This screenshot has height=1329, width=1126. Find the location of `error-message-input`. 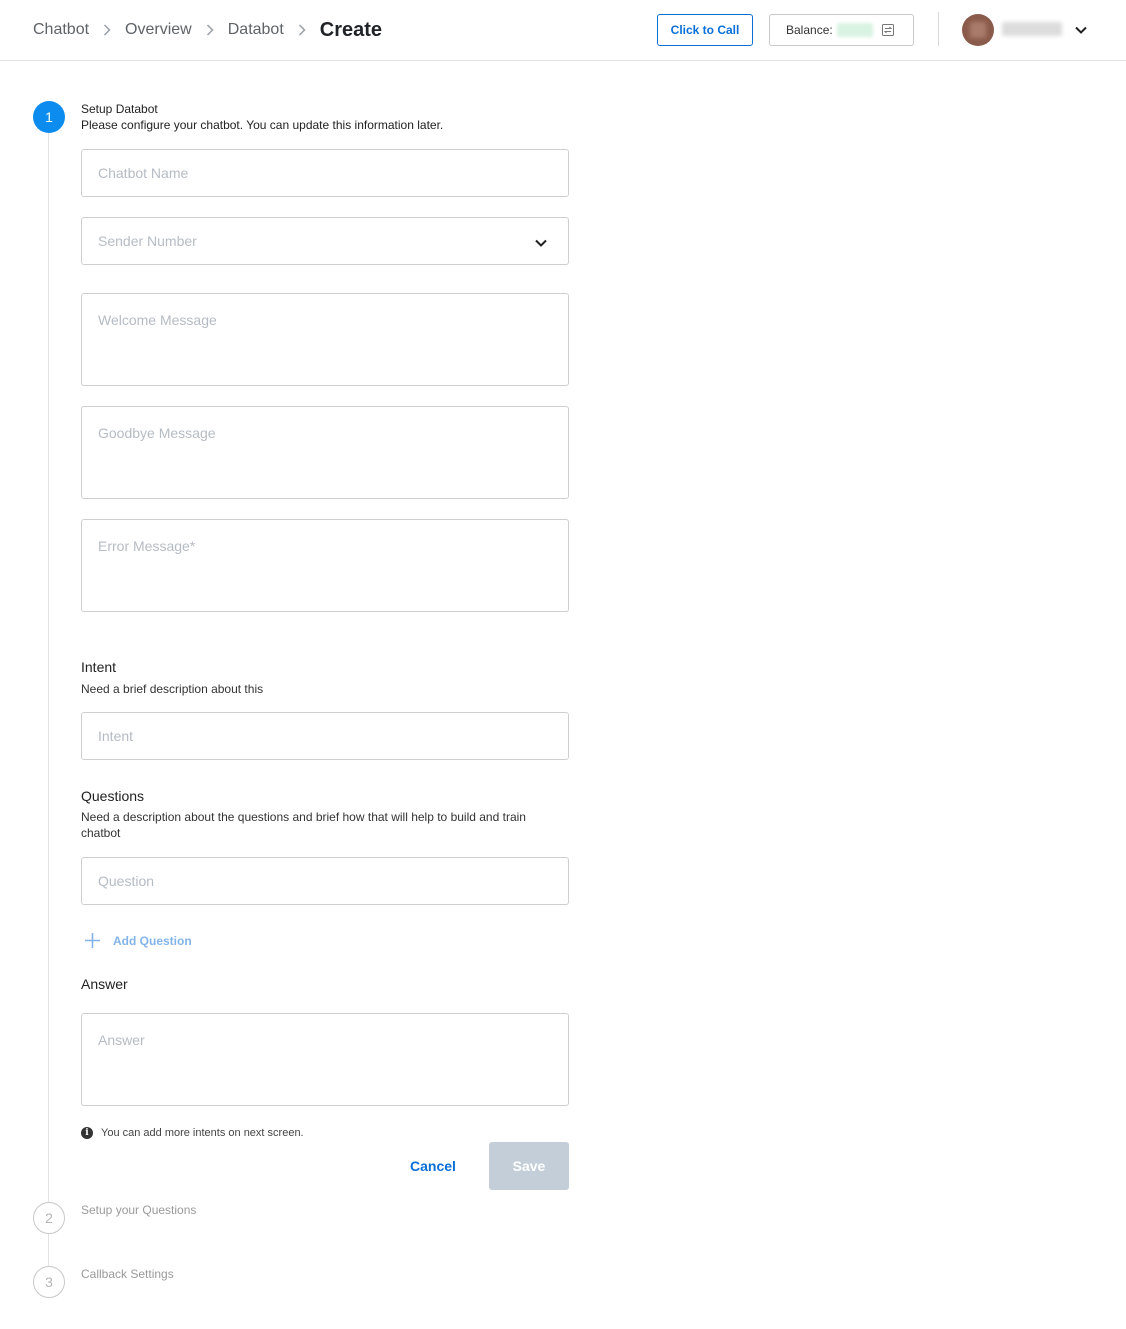

error-message-input is located at coordinates (325, 565).